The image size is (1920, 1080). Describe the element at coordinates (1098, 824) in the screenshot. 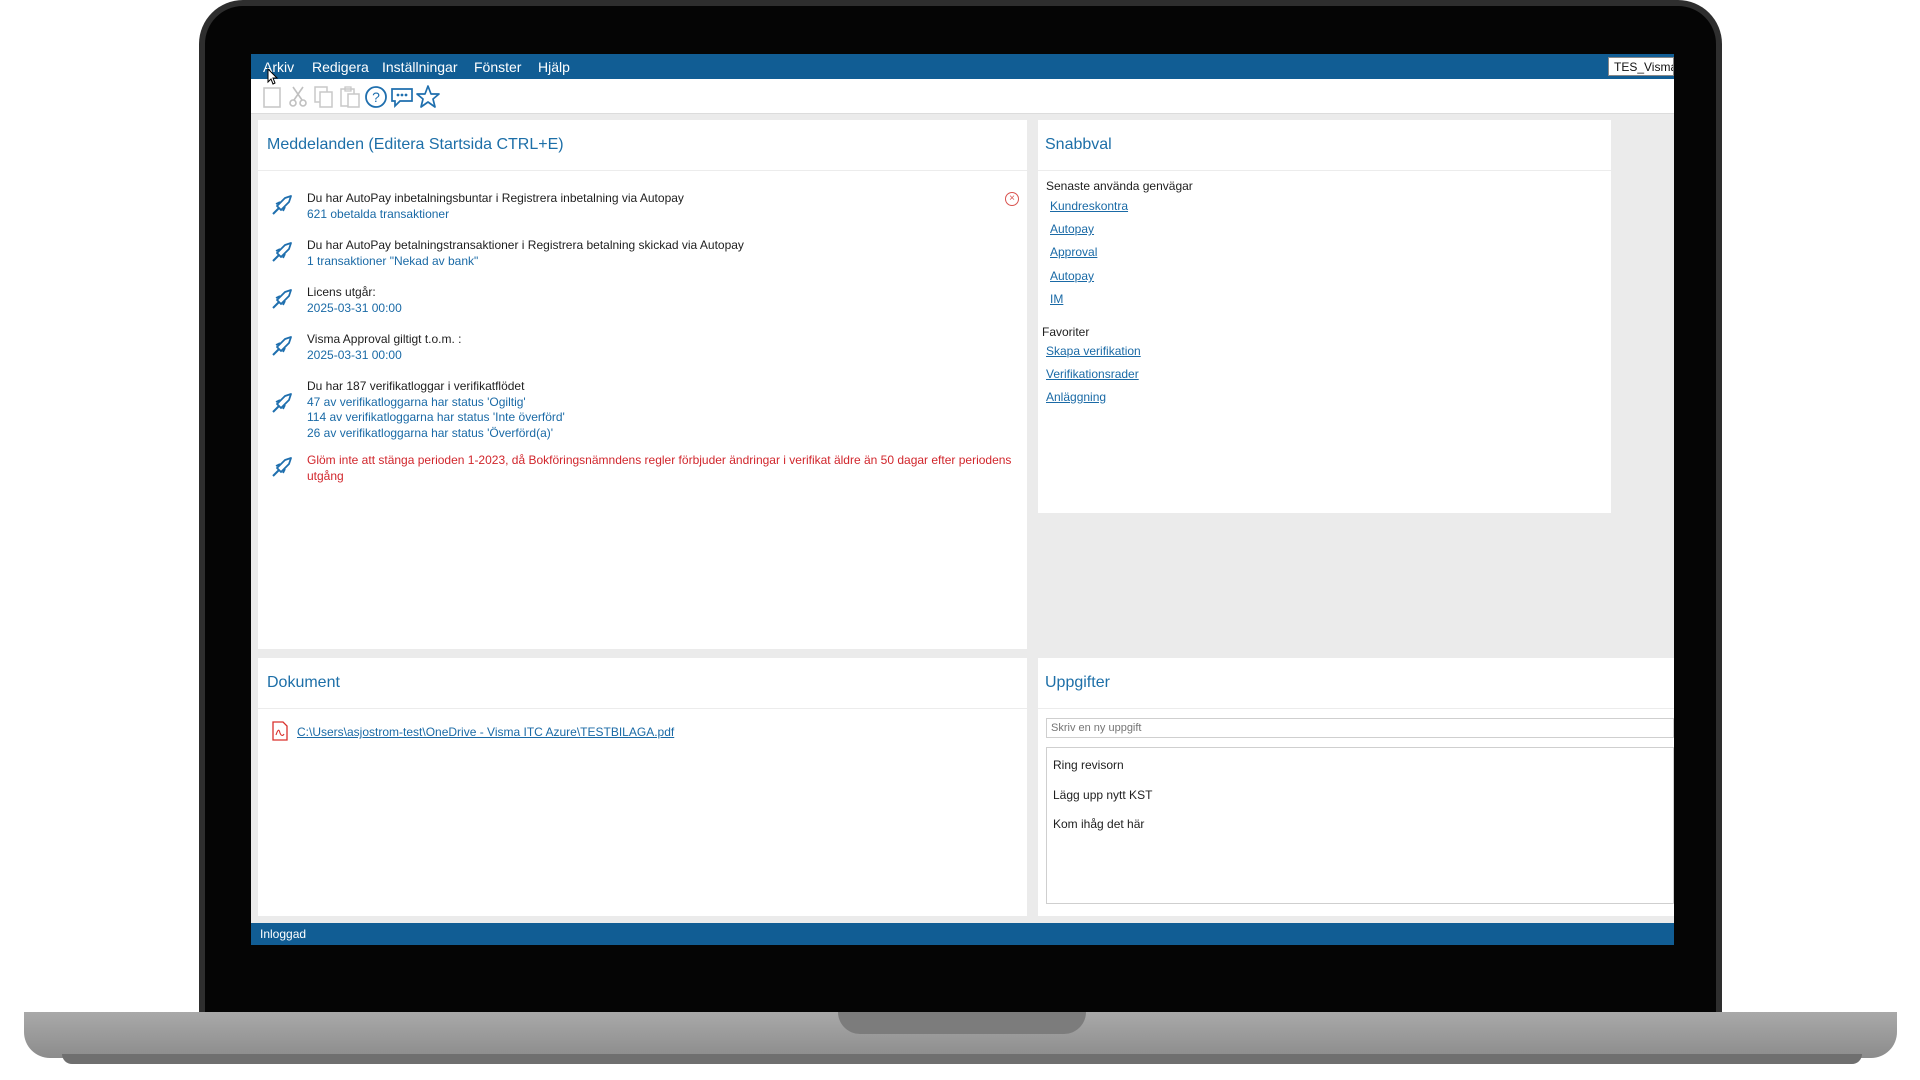

I see `task-item: Kom ihåg det här` at that location.